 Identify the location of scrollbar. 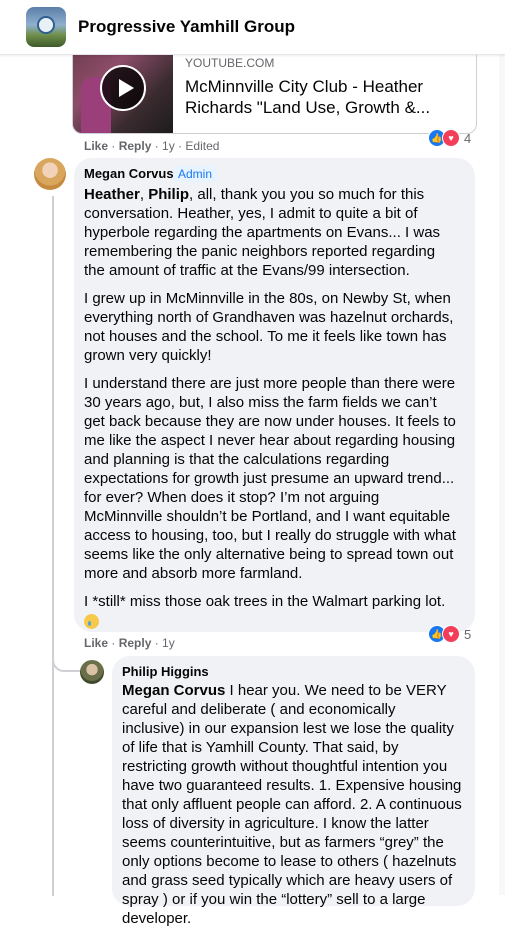
(502, 474).